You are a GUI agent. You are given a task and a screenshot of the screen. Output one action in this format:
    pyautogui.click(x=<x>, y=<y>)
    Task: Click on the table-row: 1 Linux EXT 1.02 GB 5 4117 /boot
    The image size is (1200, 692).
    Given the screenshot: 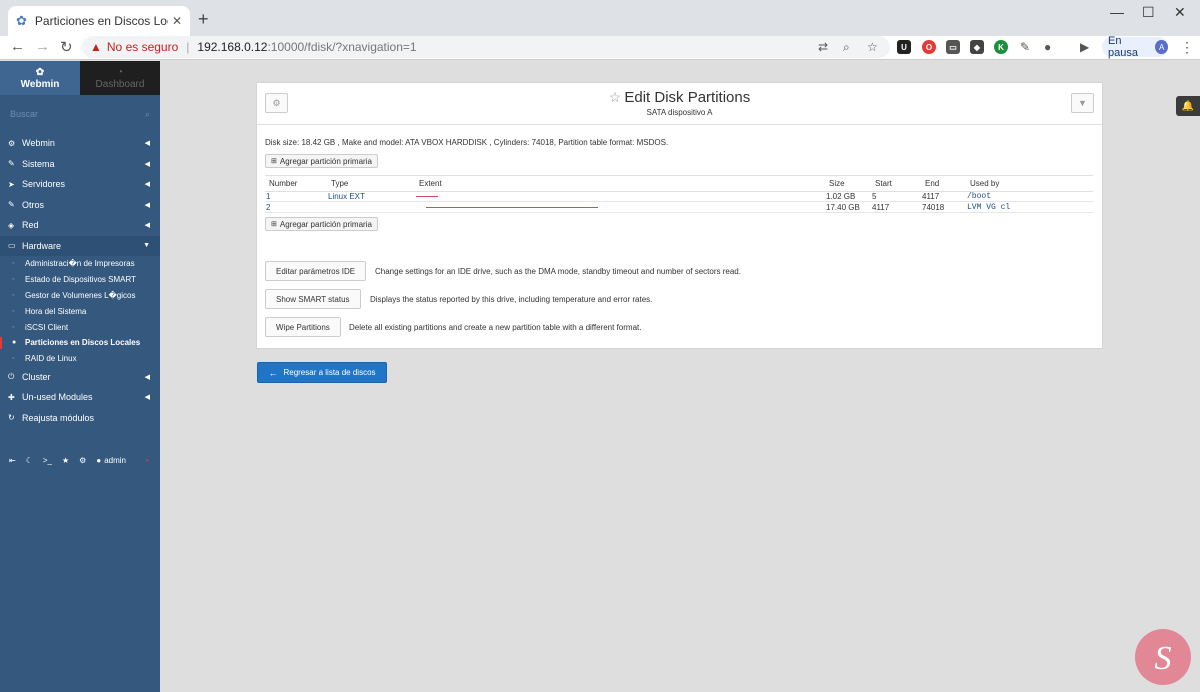 What is the action you would take?
    pyautogui.click(x=679, y=196)
    